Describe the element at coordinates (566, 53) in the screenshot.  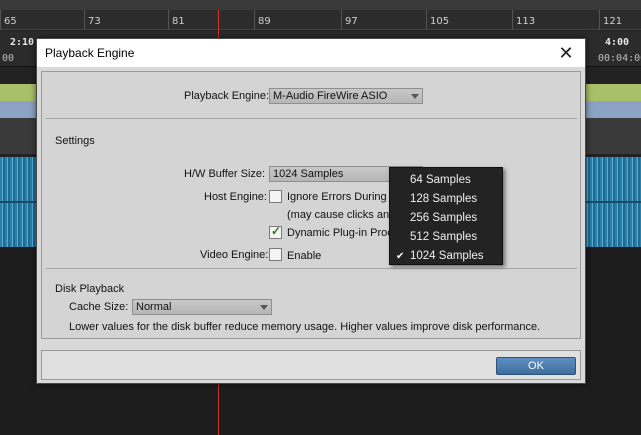
I see `close-icon: ✕` at that location.